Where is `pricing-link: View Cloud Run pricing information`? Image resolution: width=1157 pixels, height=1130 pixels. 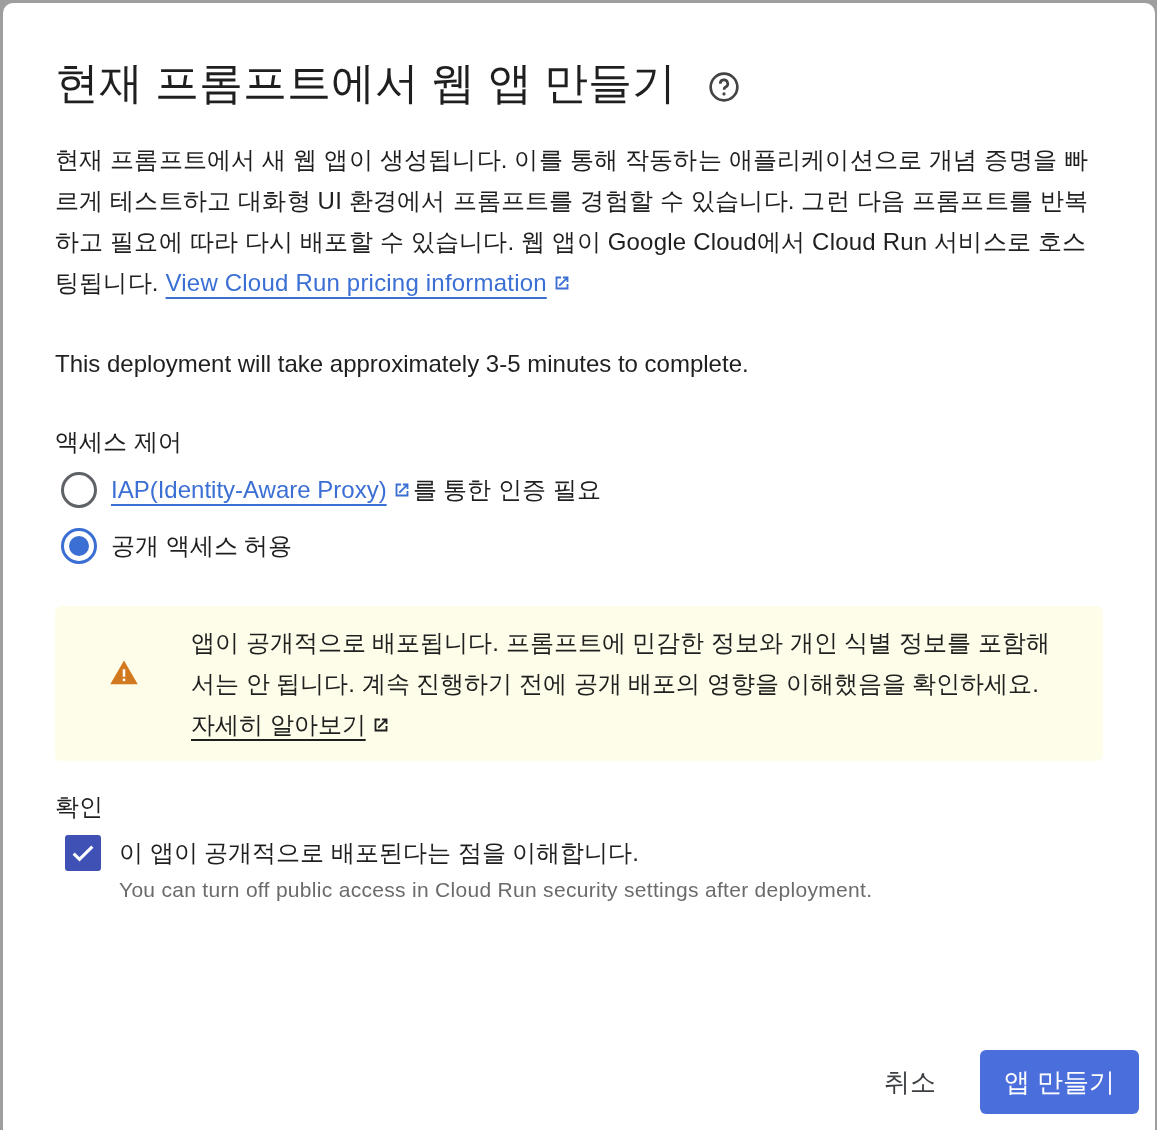
pricing-link: View Cloud Run pricing information is located at coordinates (369, 282).